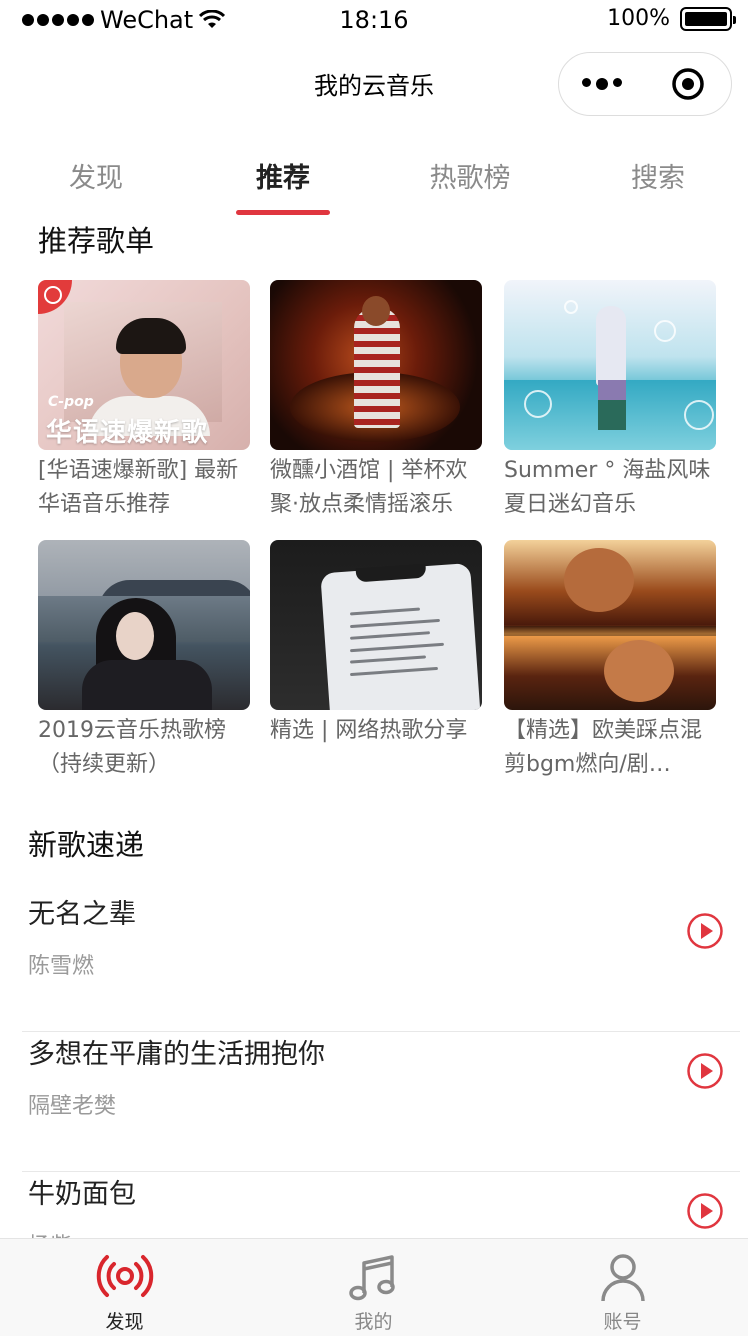  Describe the element at coordinates (658, 175) in the screenshot. I see `tab-search: 搜索` at that location.